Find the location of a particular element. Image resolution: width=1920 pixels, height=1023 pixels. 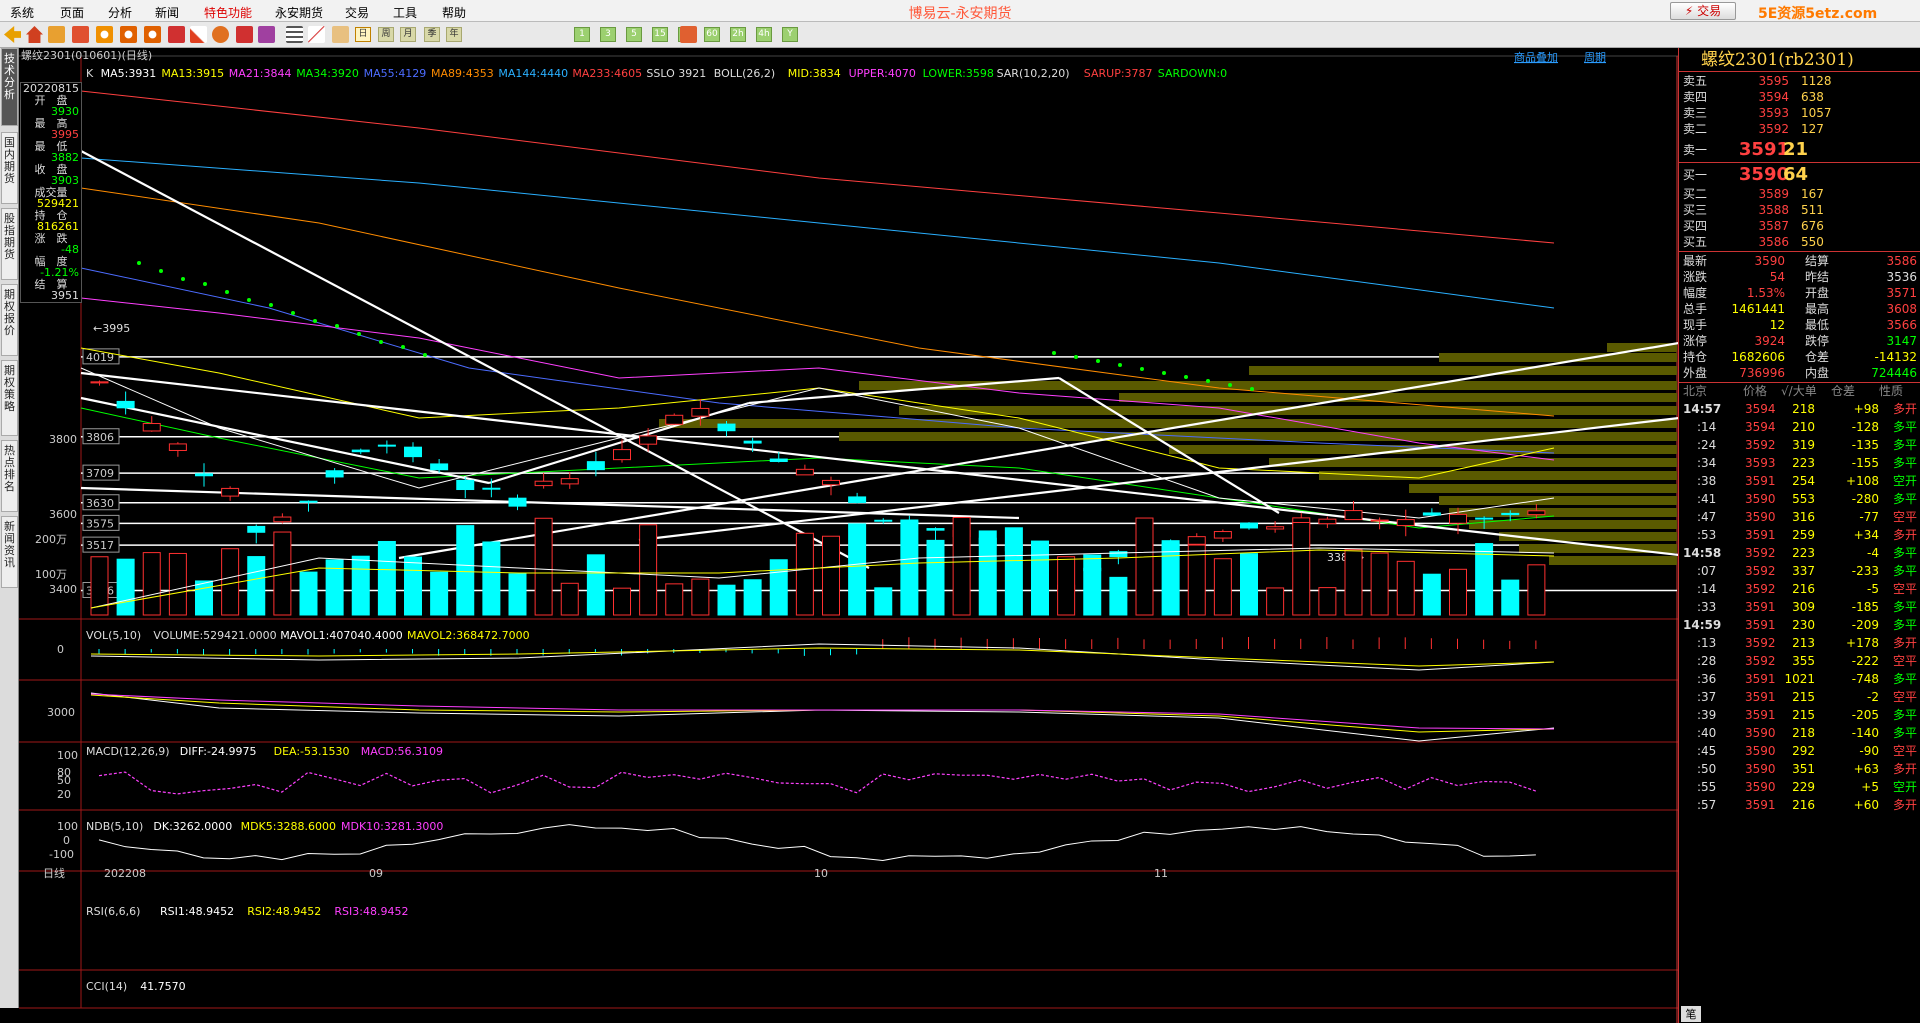

paint-icon is located at coordinates (220, 34).